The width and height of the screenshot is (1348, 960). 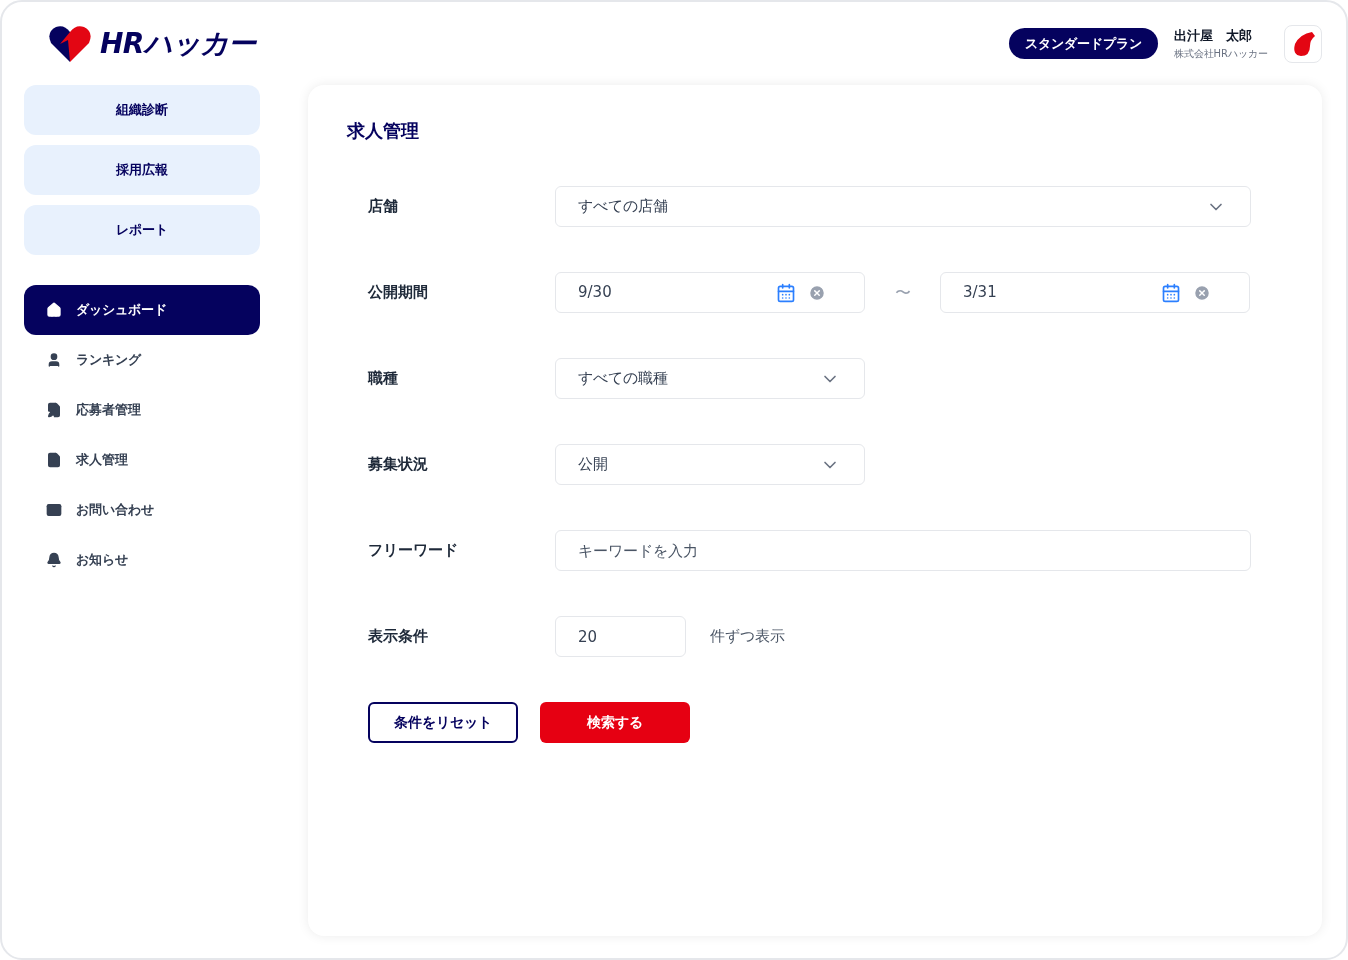 I want to click on shortcut-button: 採用広報, so click(x=142, y=170).